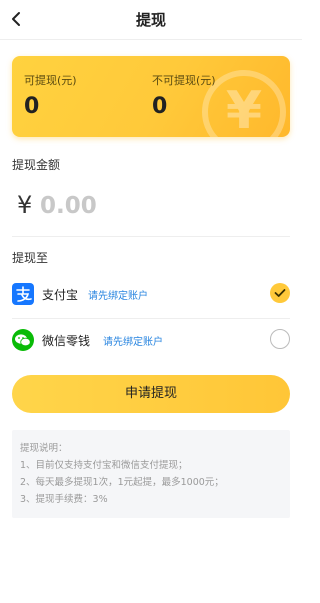 This screenshot has width=320, height=603. Describe the element at coordinates (36, 165) in the screenshot. I see `amount-label: 提现金额` at that location.